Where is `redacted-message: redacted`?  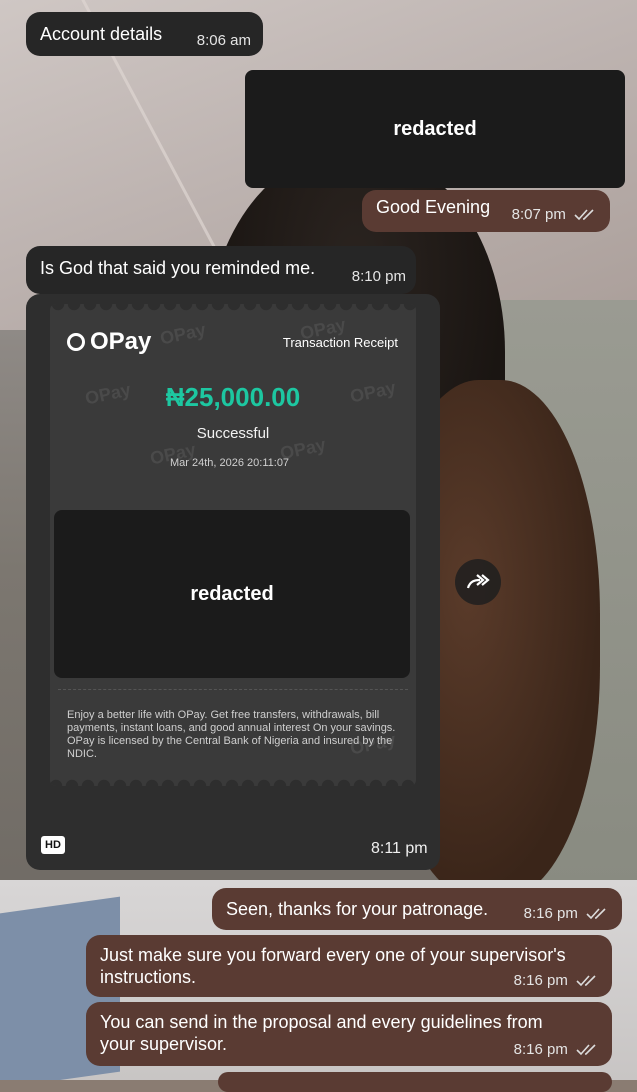
redacted-message: redacted is located at coordinates (435, 129).